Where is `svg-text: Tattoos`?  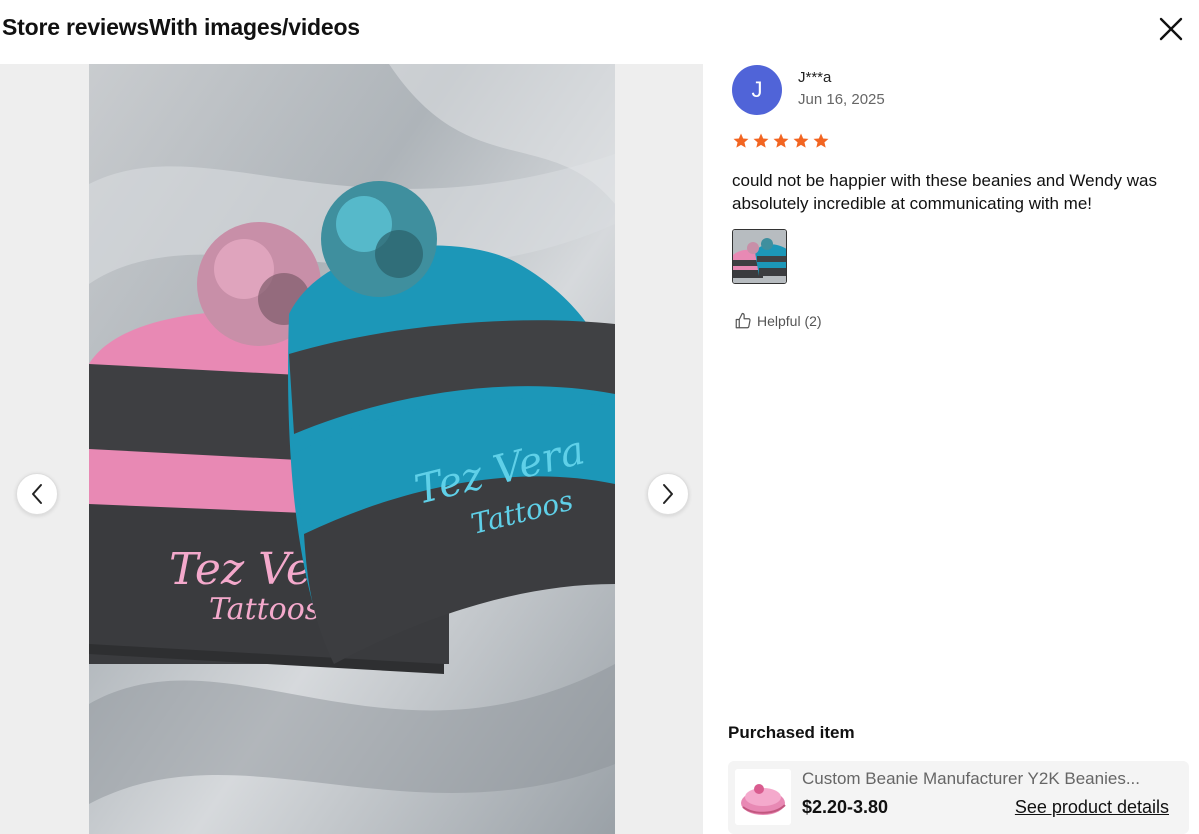 svg-text: Tattoos is located at coordinates (264, 609).